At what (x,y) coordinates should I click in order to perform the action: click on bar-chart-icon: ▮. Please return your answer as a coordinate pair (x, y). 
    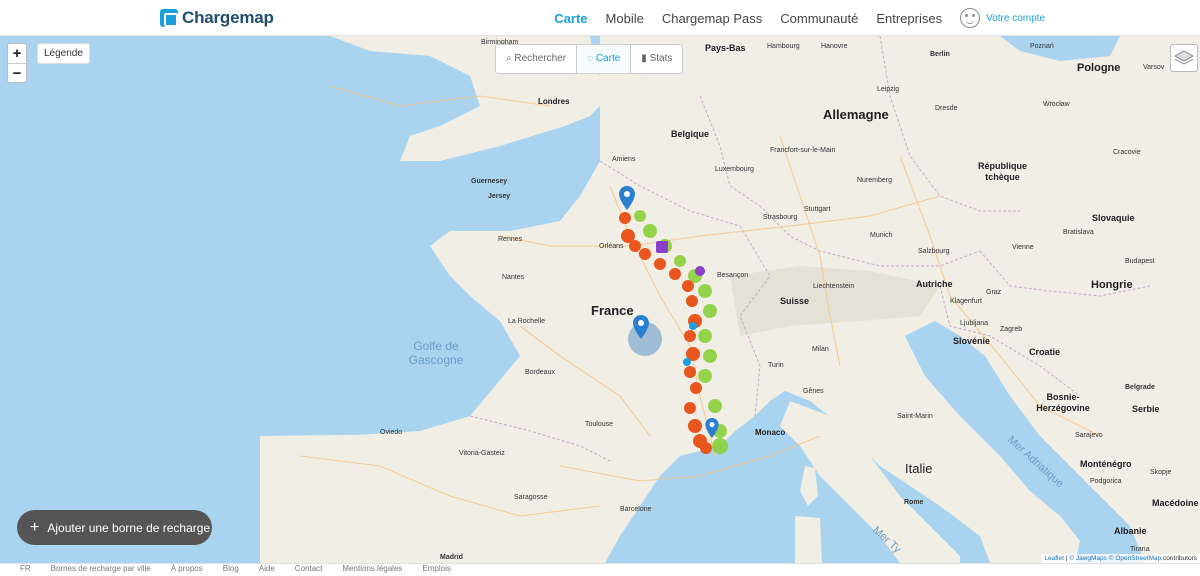
    Looking at the image, I should click on (644, 58).